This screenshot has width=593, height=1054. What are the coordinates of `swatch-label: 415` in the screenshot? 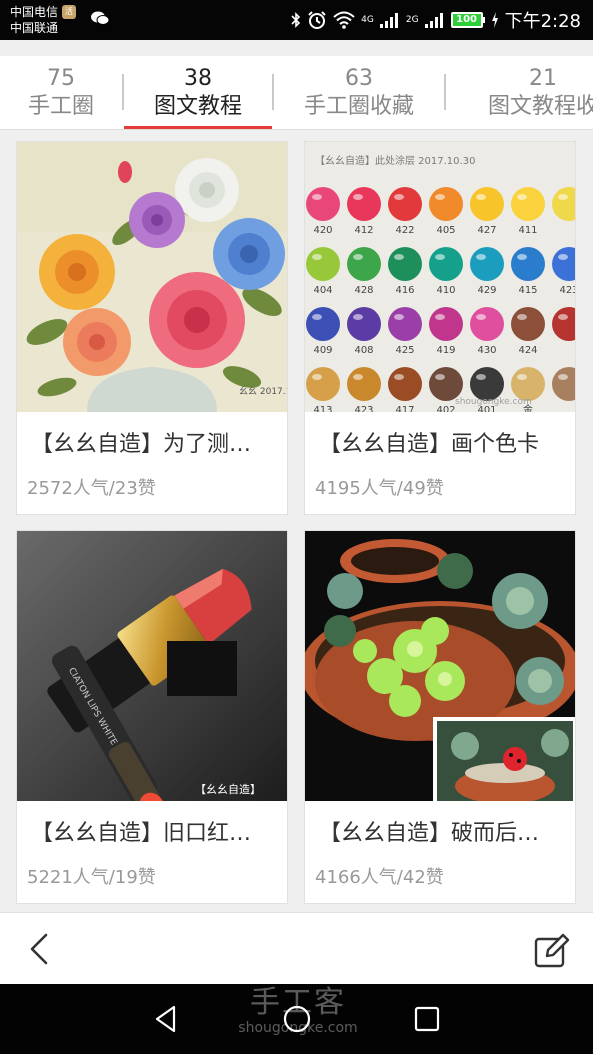 It's located at (527, 290).